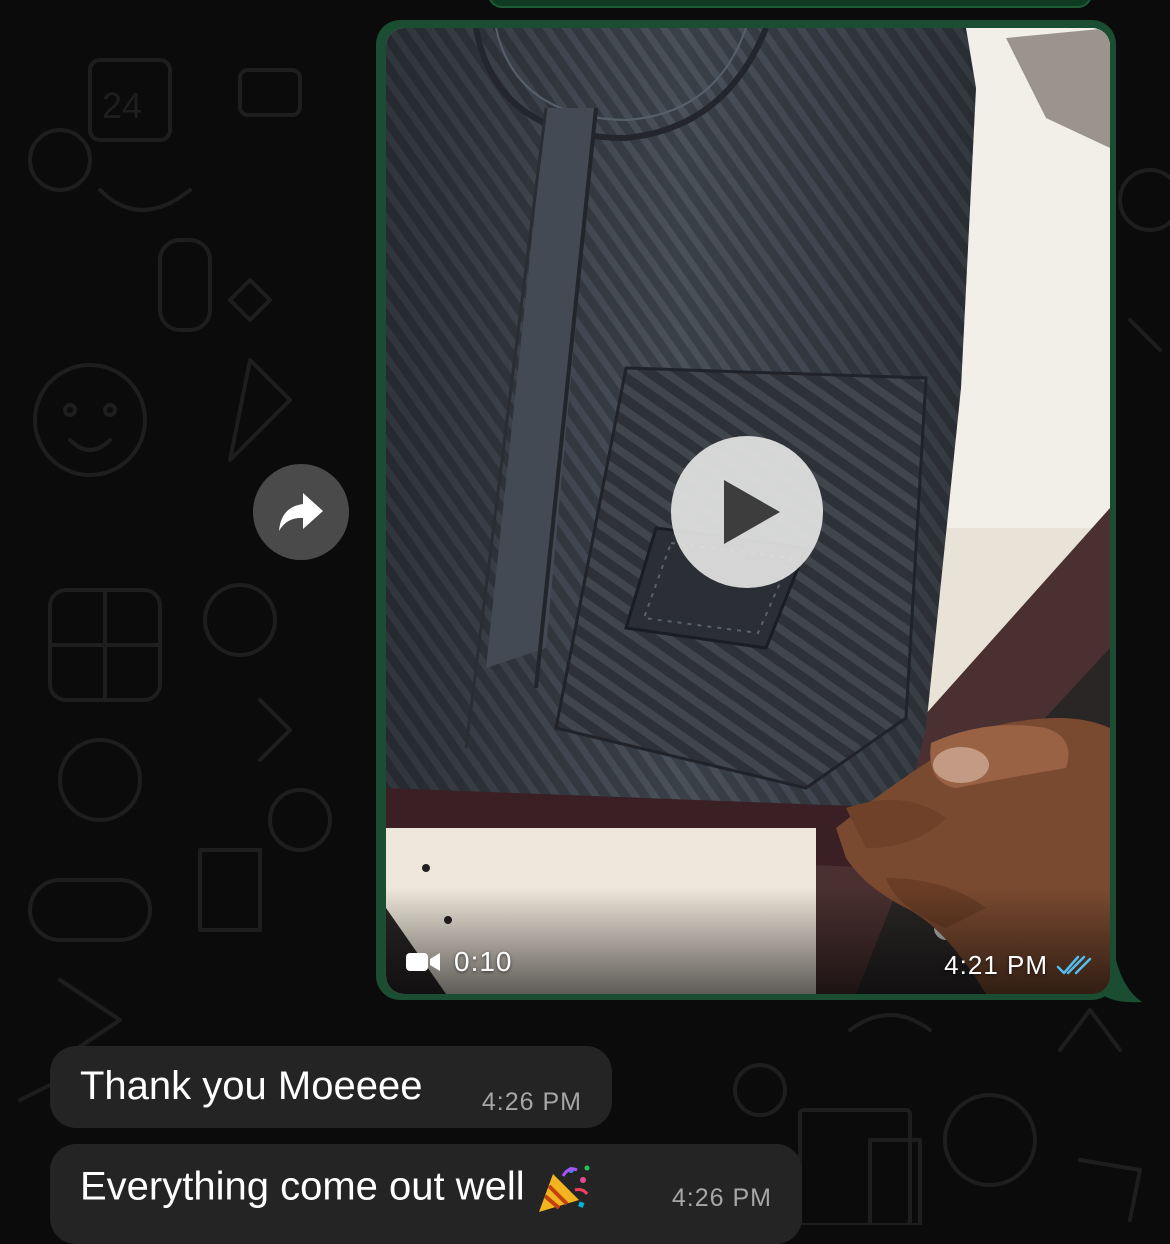 The image size is (1170, 1244). I want to click on svg-text: 24, so click(122, 105).